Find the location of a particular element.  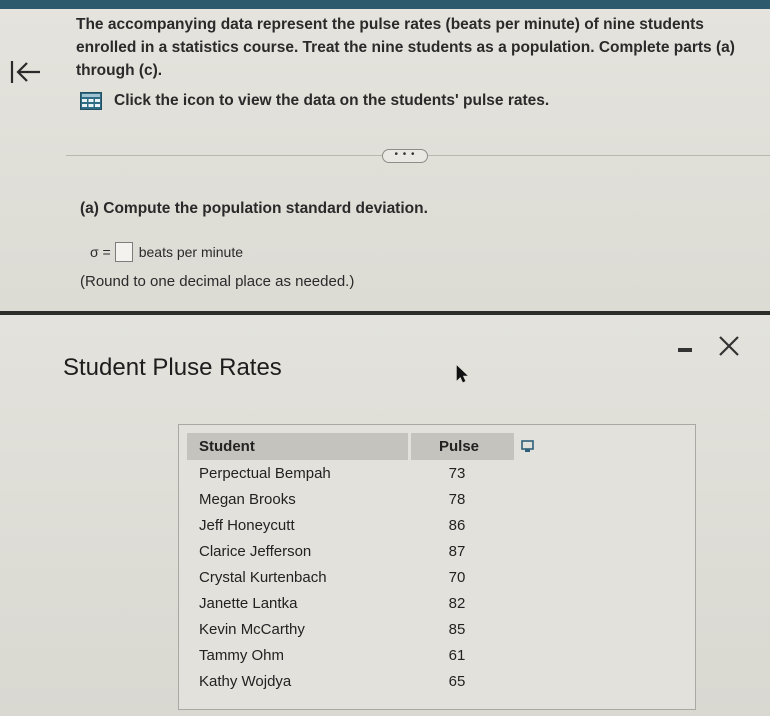

back-to-start-icon is located at coordinates (25, 72).